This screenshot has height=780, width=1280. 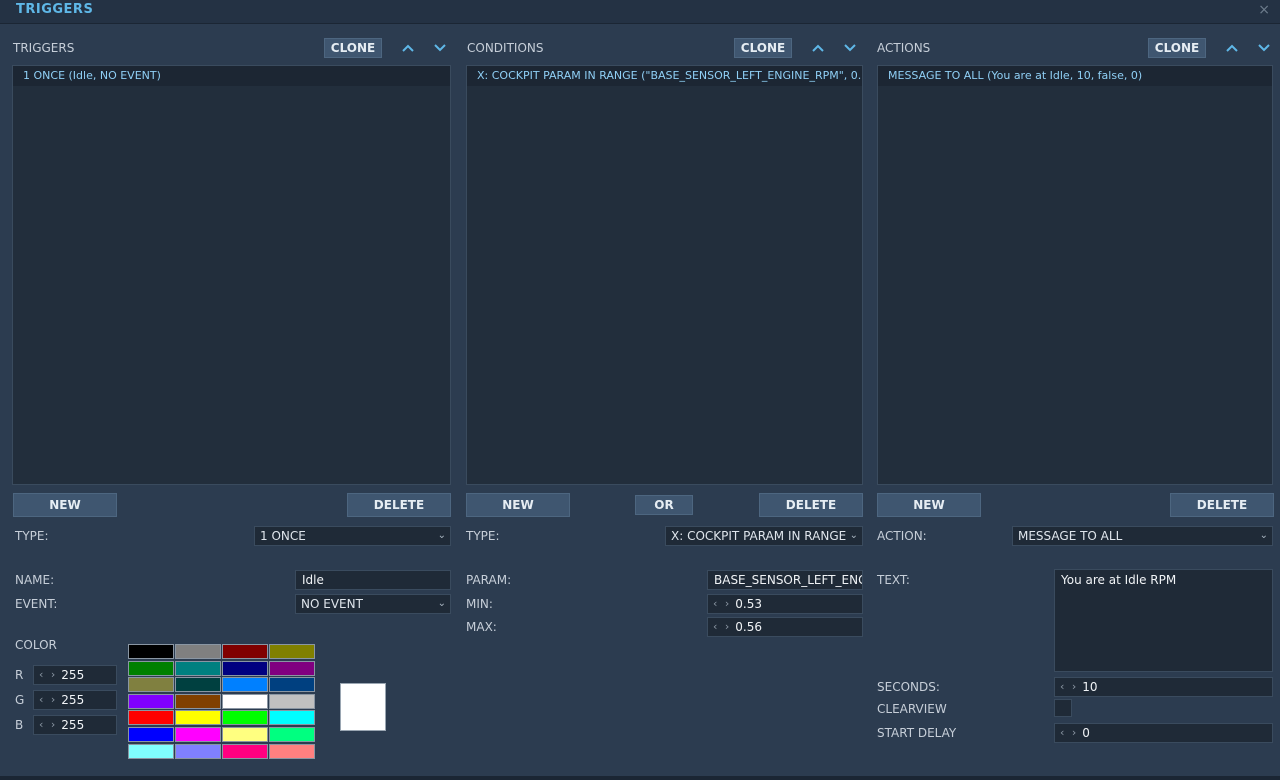 I want to click on color-r-value: 255, so click(x=73, y=675).